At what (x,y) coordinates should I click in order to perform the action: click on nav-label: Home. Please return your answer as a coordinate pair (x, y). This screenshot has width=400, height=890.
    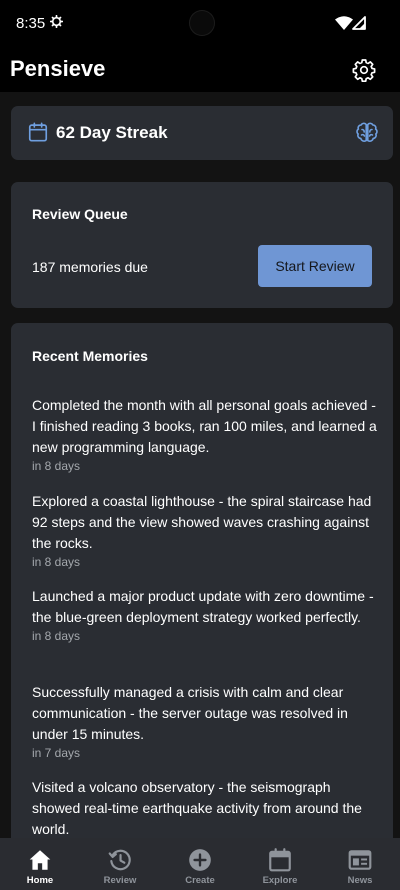
    Looking at the image, I should click on (40, 880).